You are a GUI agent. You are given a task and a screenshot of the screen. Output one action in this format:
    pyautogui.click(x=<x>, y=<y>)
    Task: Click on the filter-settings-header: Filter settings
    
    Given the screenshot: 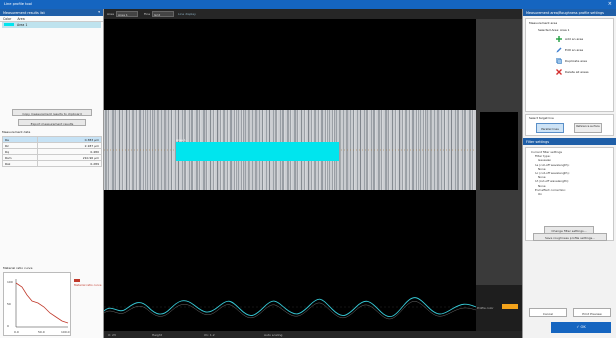 What is the action you would take?
    pyautogui.click(x=569, y=141)
    